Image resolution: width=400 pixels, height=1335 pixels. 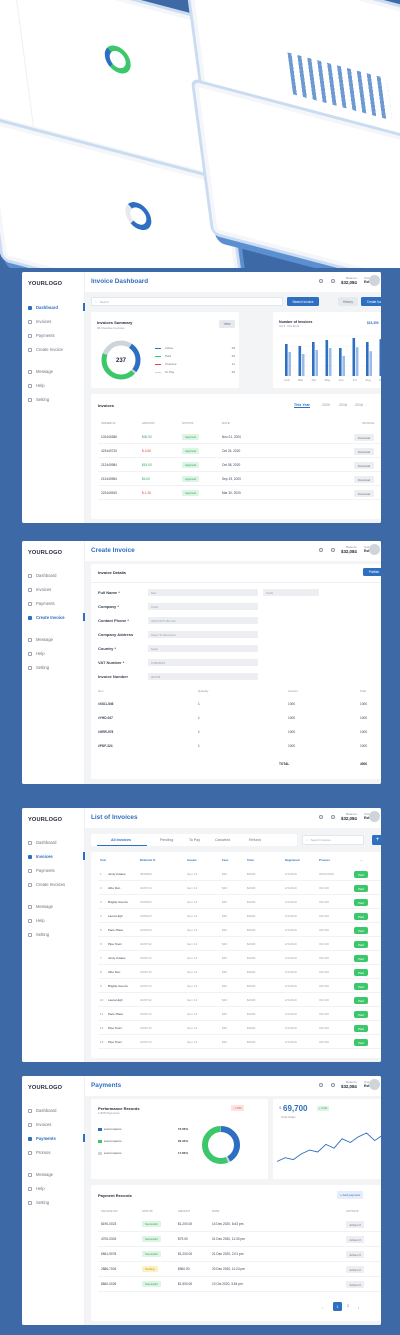 What do you see at coordinates (203, 662) in the screenshot?
I see `field-input: 878826843` at bounding box center [203, 662].